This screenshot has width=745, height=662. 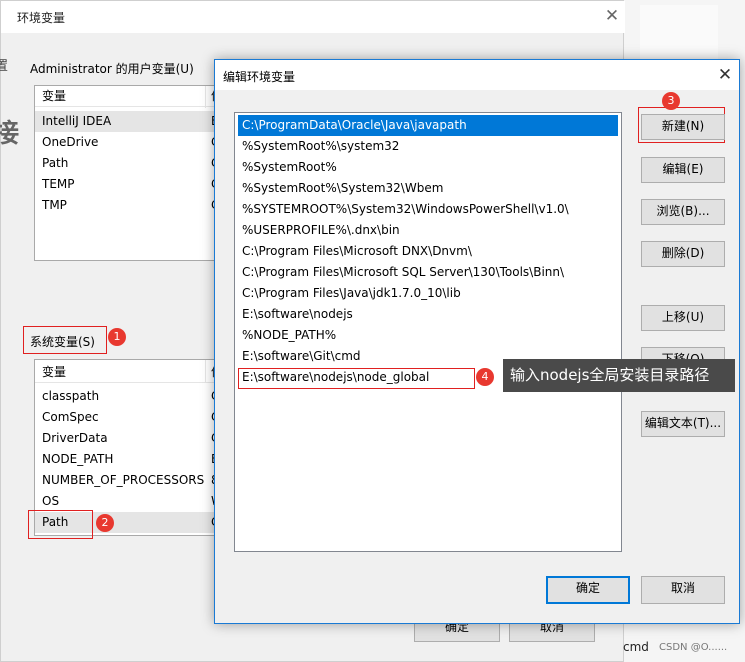 I want to click on path-entry: E:\software\nodejs, so click(x=428, y=314).